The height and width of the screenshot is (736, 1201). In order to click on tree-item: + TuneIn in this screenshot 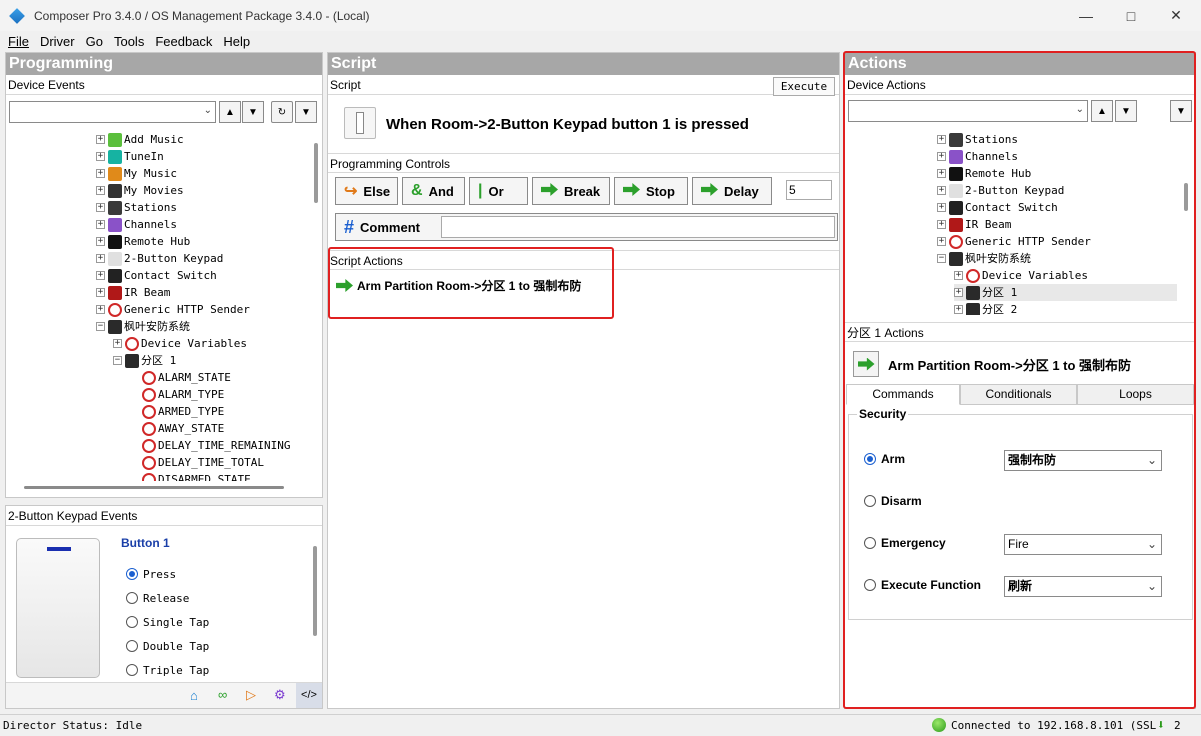, I will do `click(202, 156)`.